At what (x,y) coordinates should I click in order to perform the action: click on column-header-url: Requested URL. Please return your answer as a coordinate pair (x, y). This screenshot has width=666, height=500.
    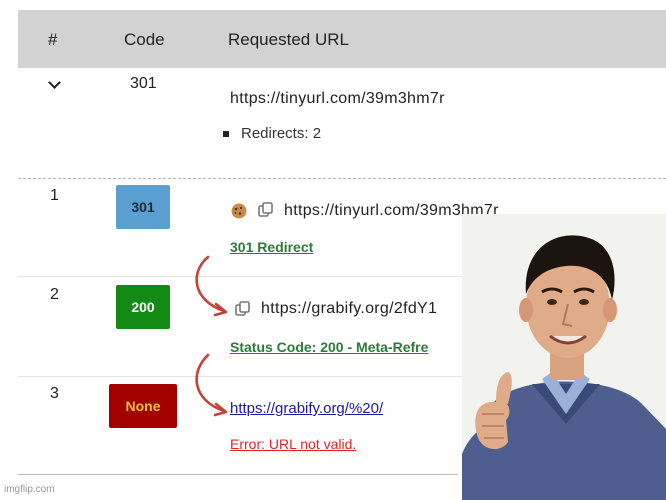
    Looking at the image, I should click on (288, 39).